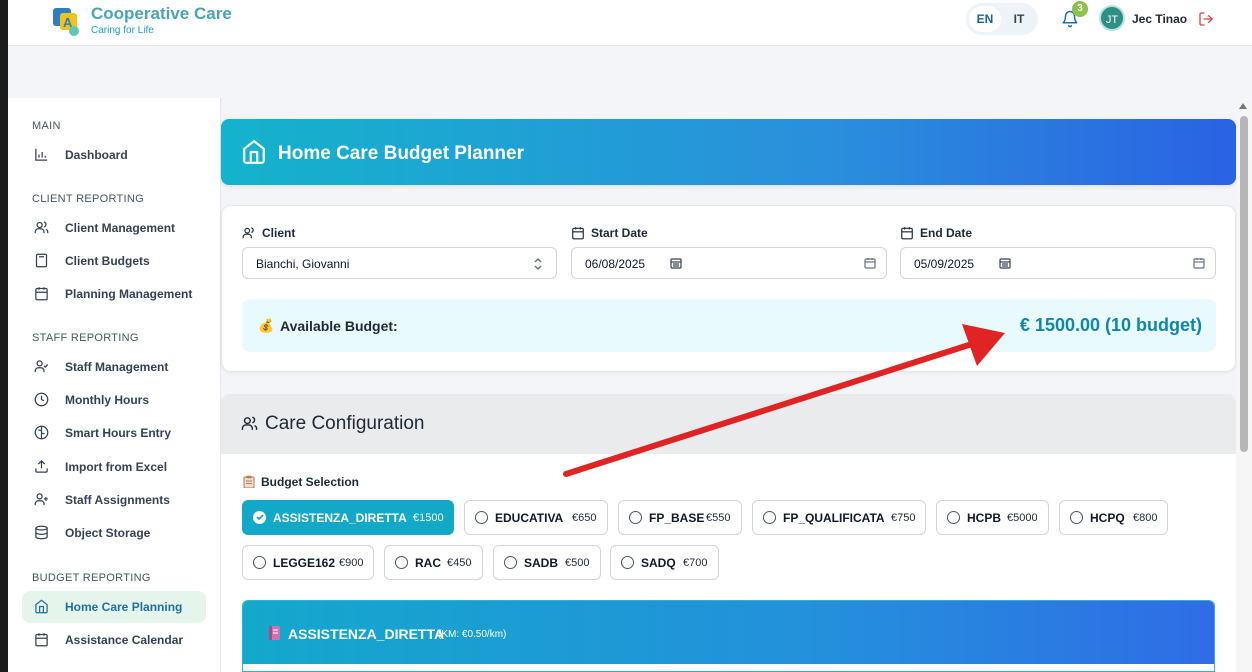  Describe the element at coordinates (108, 533) in the screenshot. I see `sidebar-item-label: Object Storage` at that location.